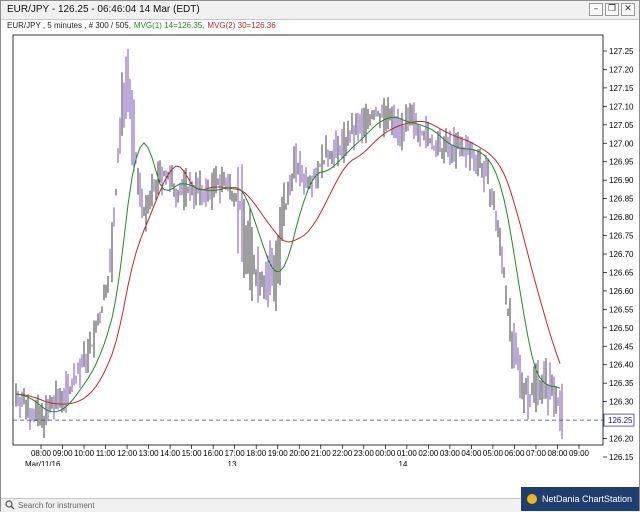  I want to click on x-tick-label: 19:00, so click(278, 453).